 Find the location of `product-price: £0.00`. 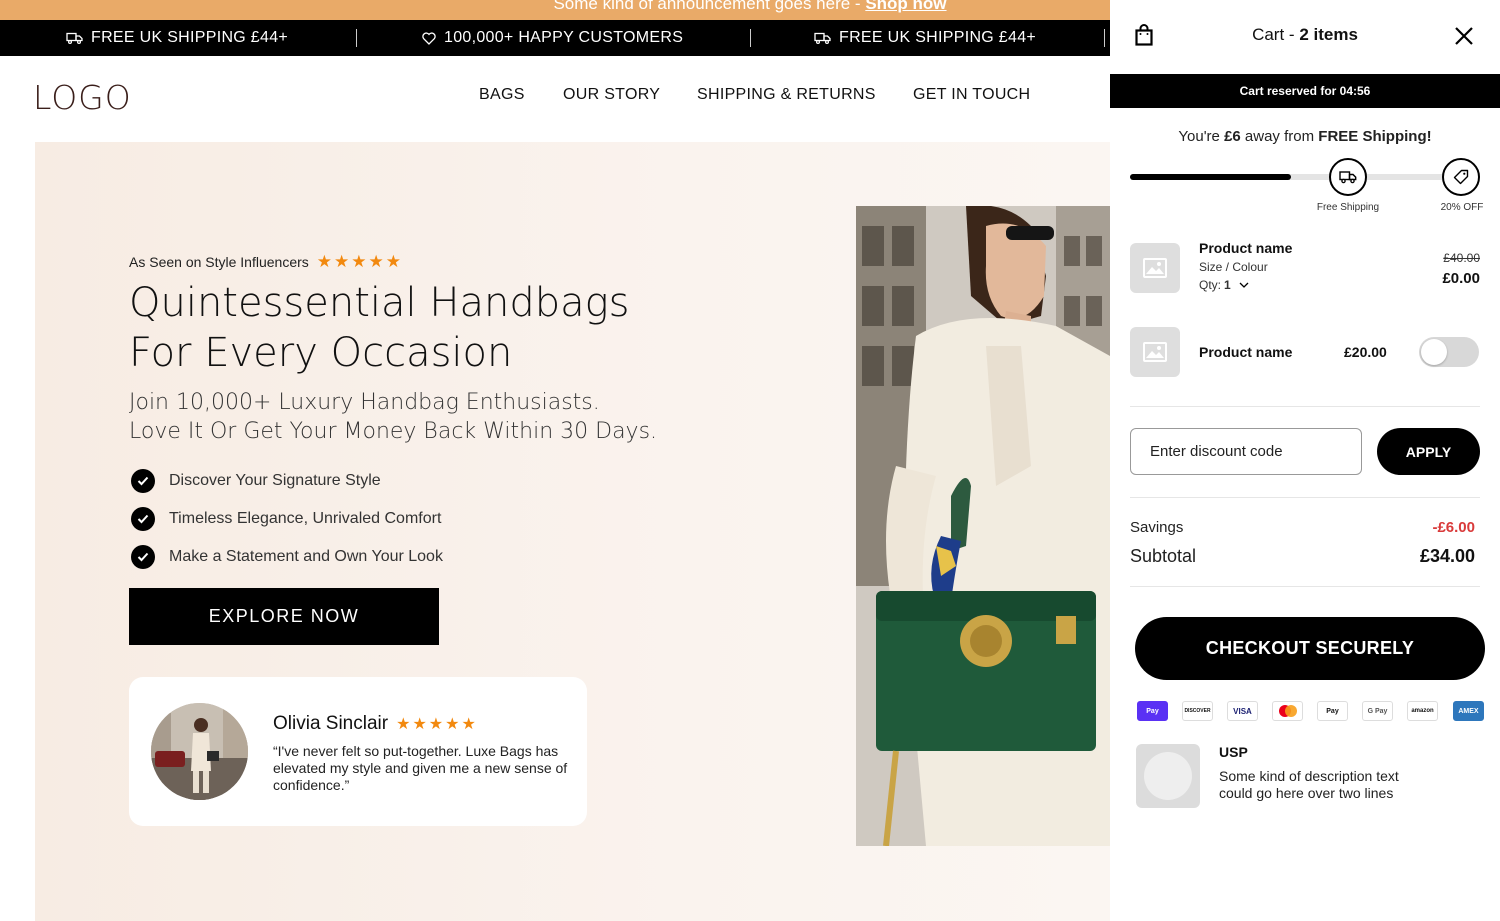

product-price: £0.00 is located at coordinates (1461, 278).